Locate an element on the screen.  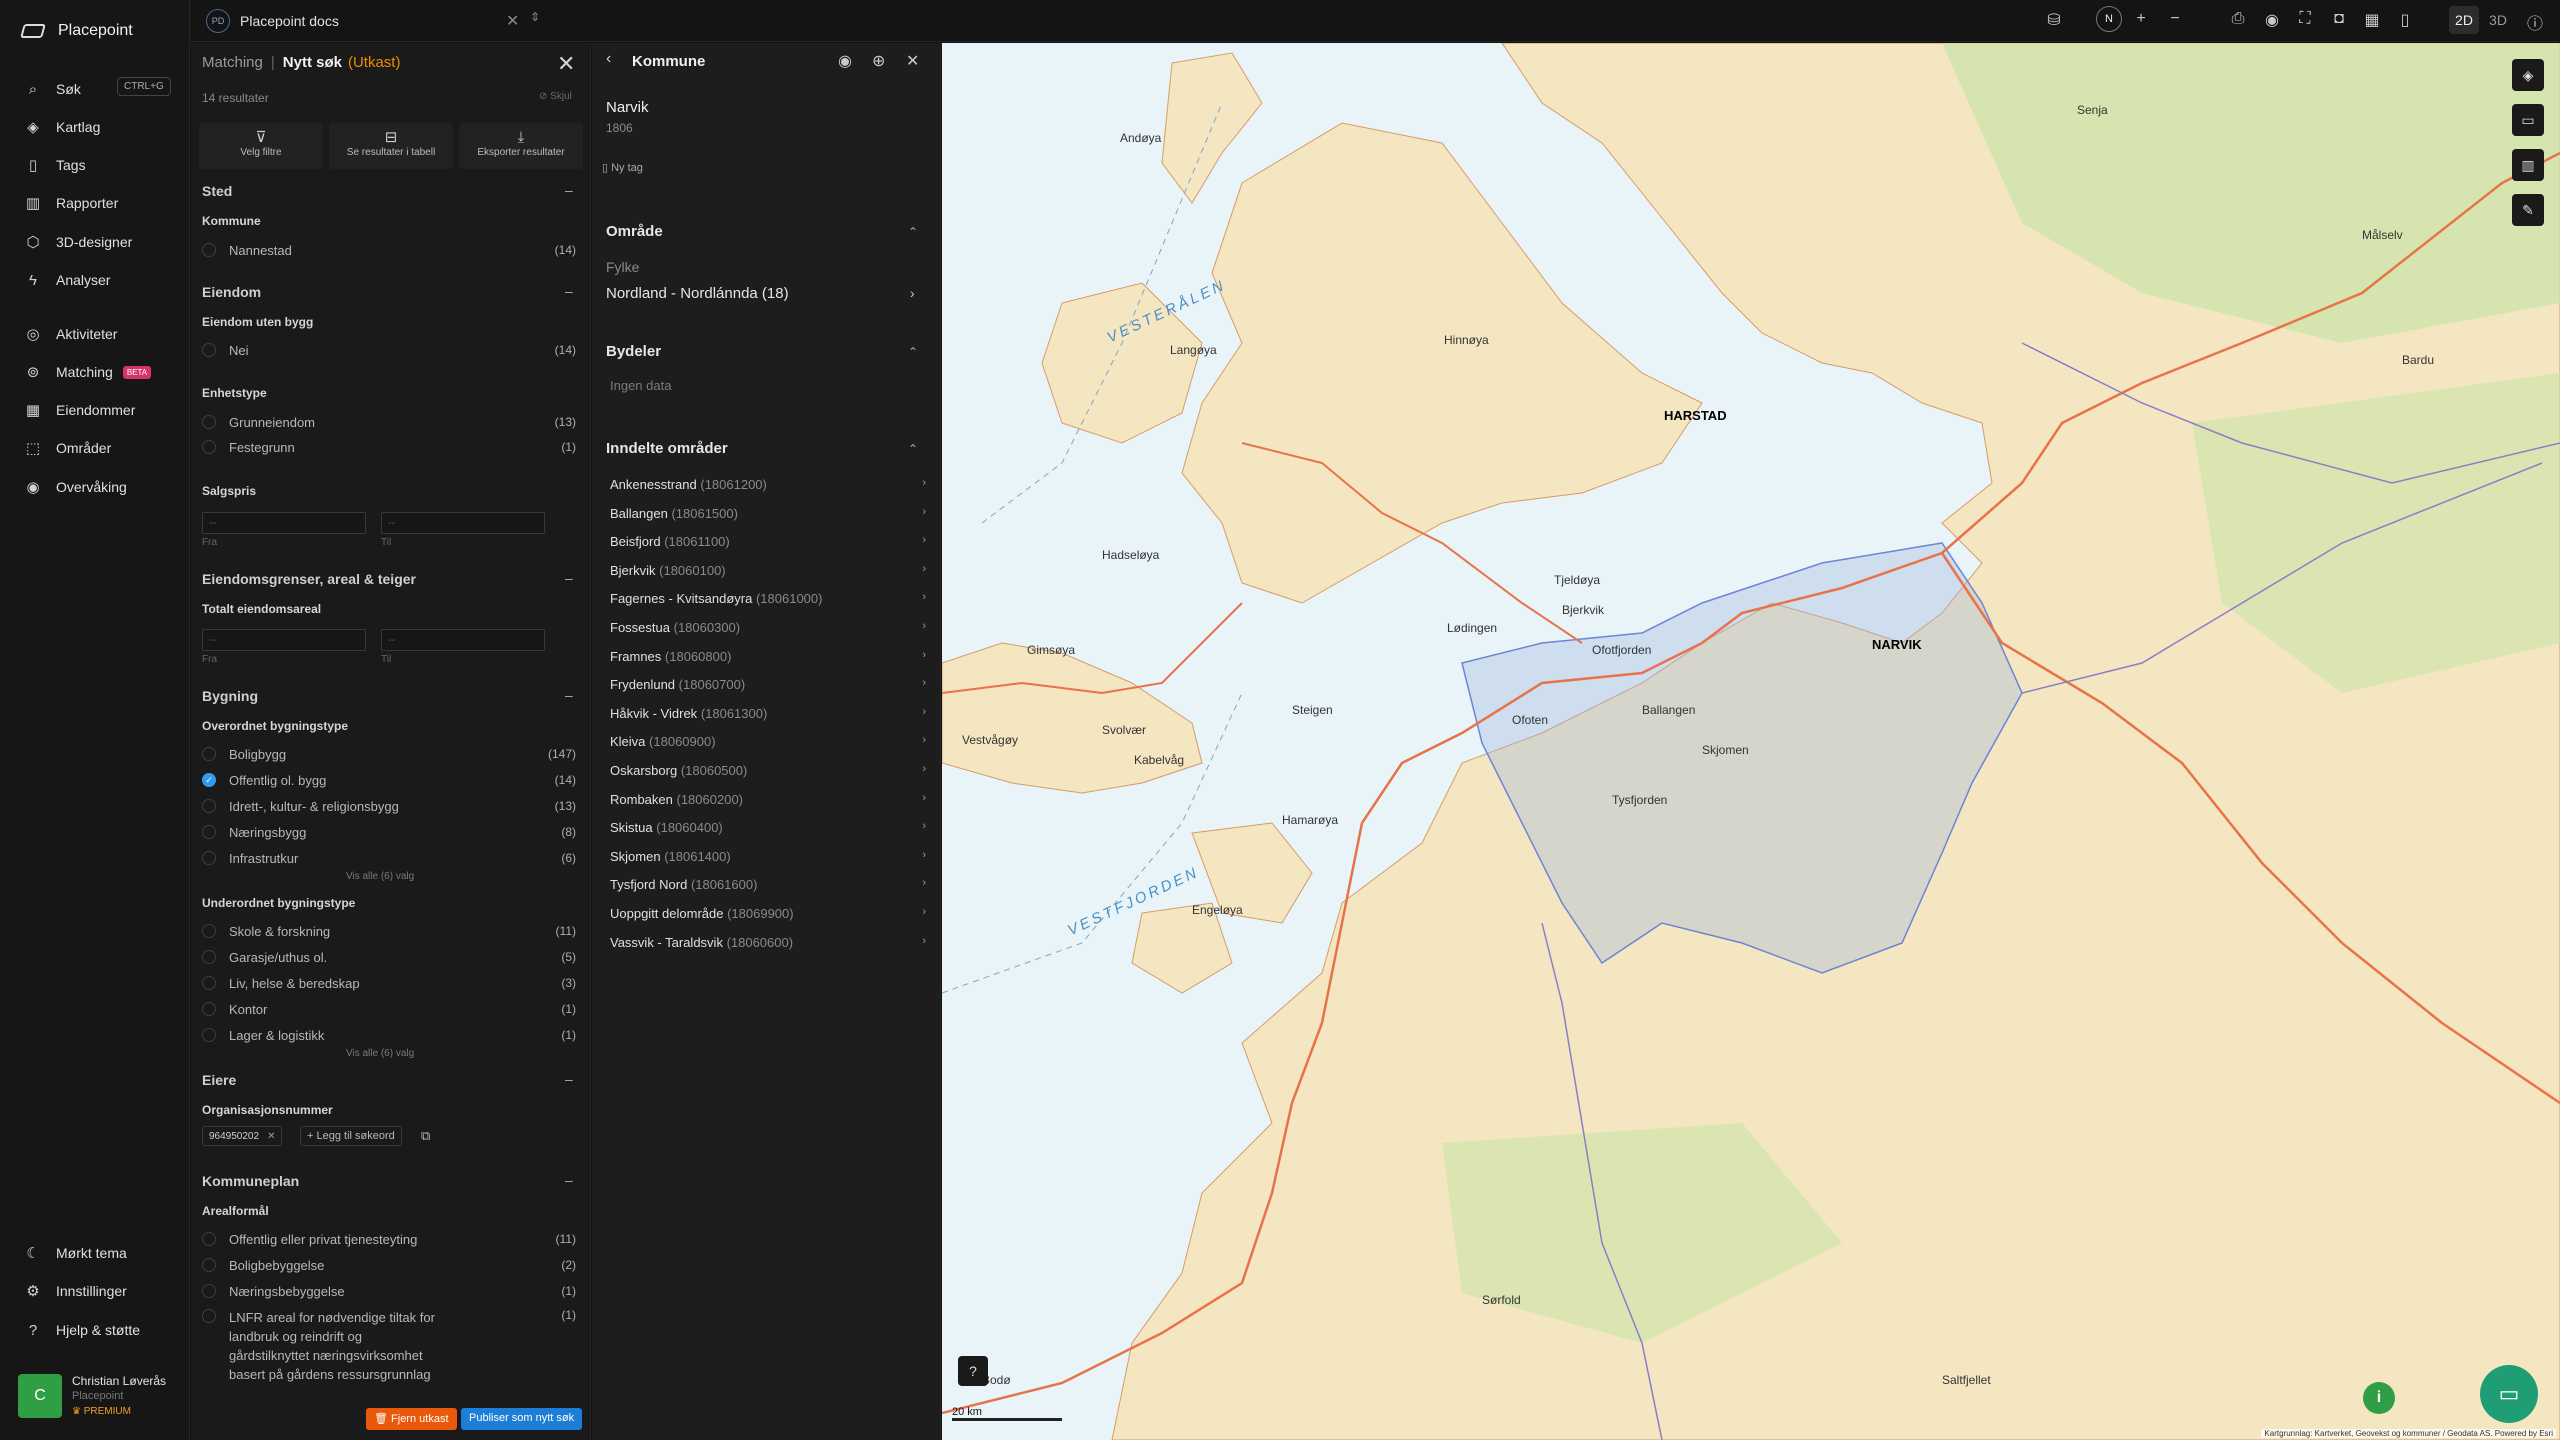
nav-item-kartlag: ◈ Kartlag is located at coordinates (62, 127).